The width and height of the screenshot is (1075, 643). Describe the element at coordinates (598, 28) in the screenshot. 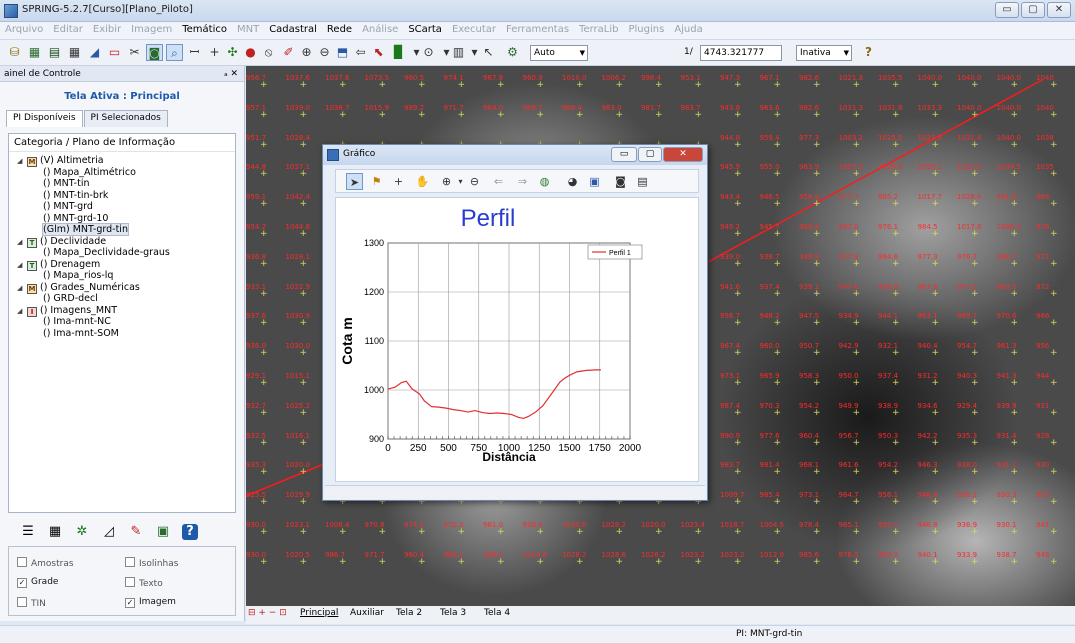

I see `menu-terralib: TerraLib` at that location.